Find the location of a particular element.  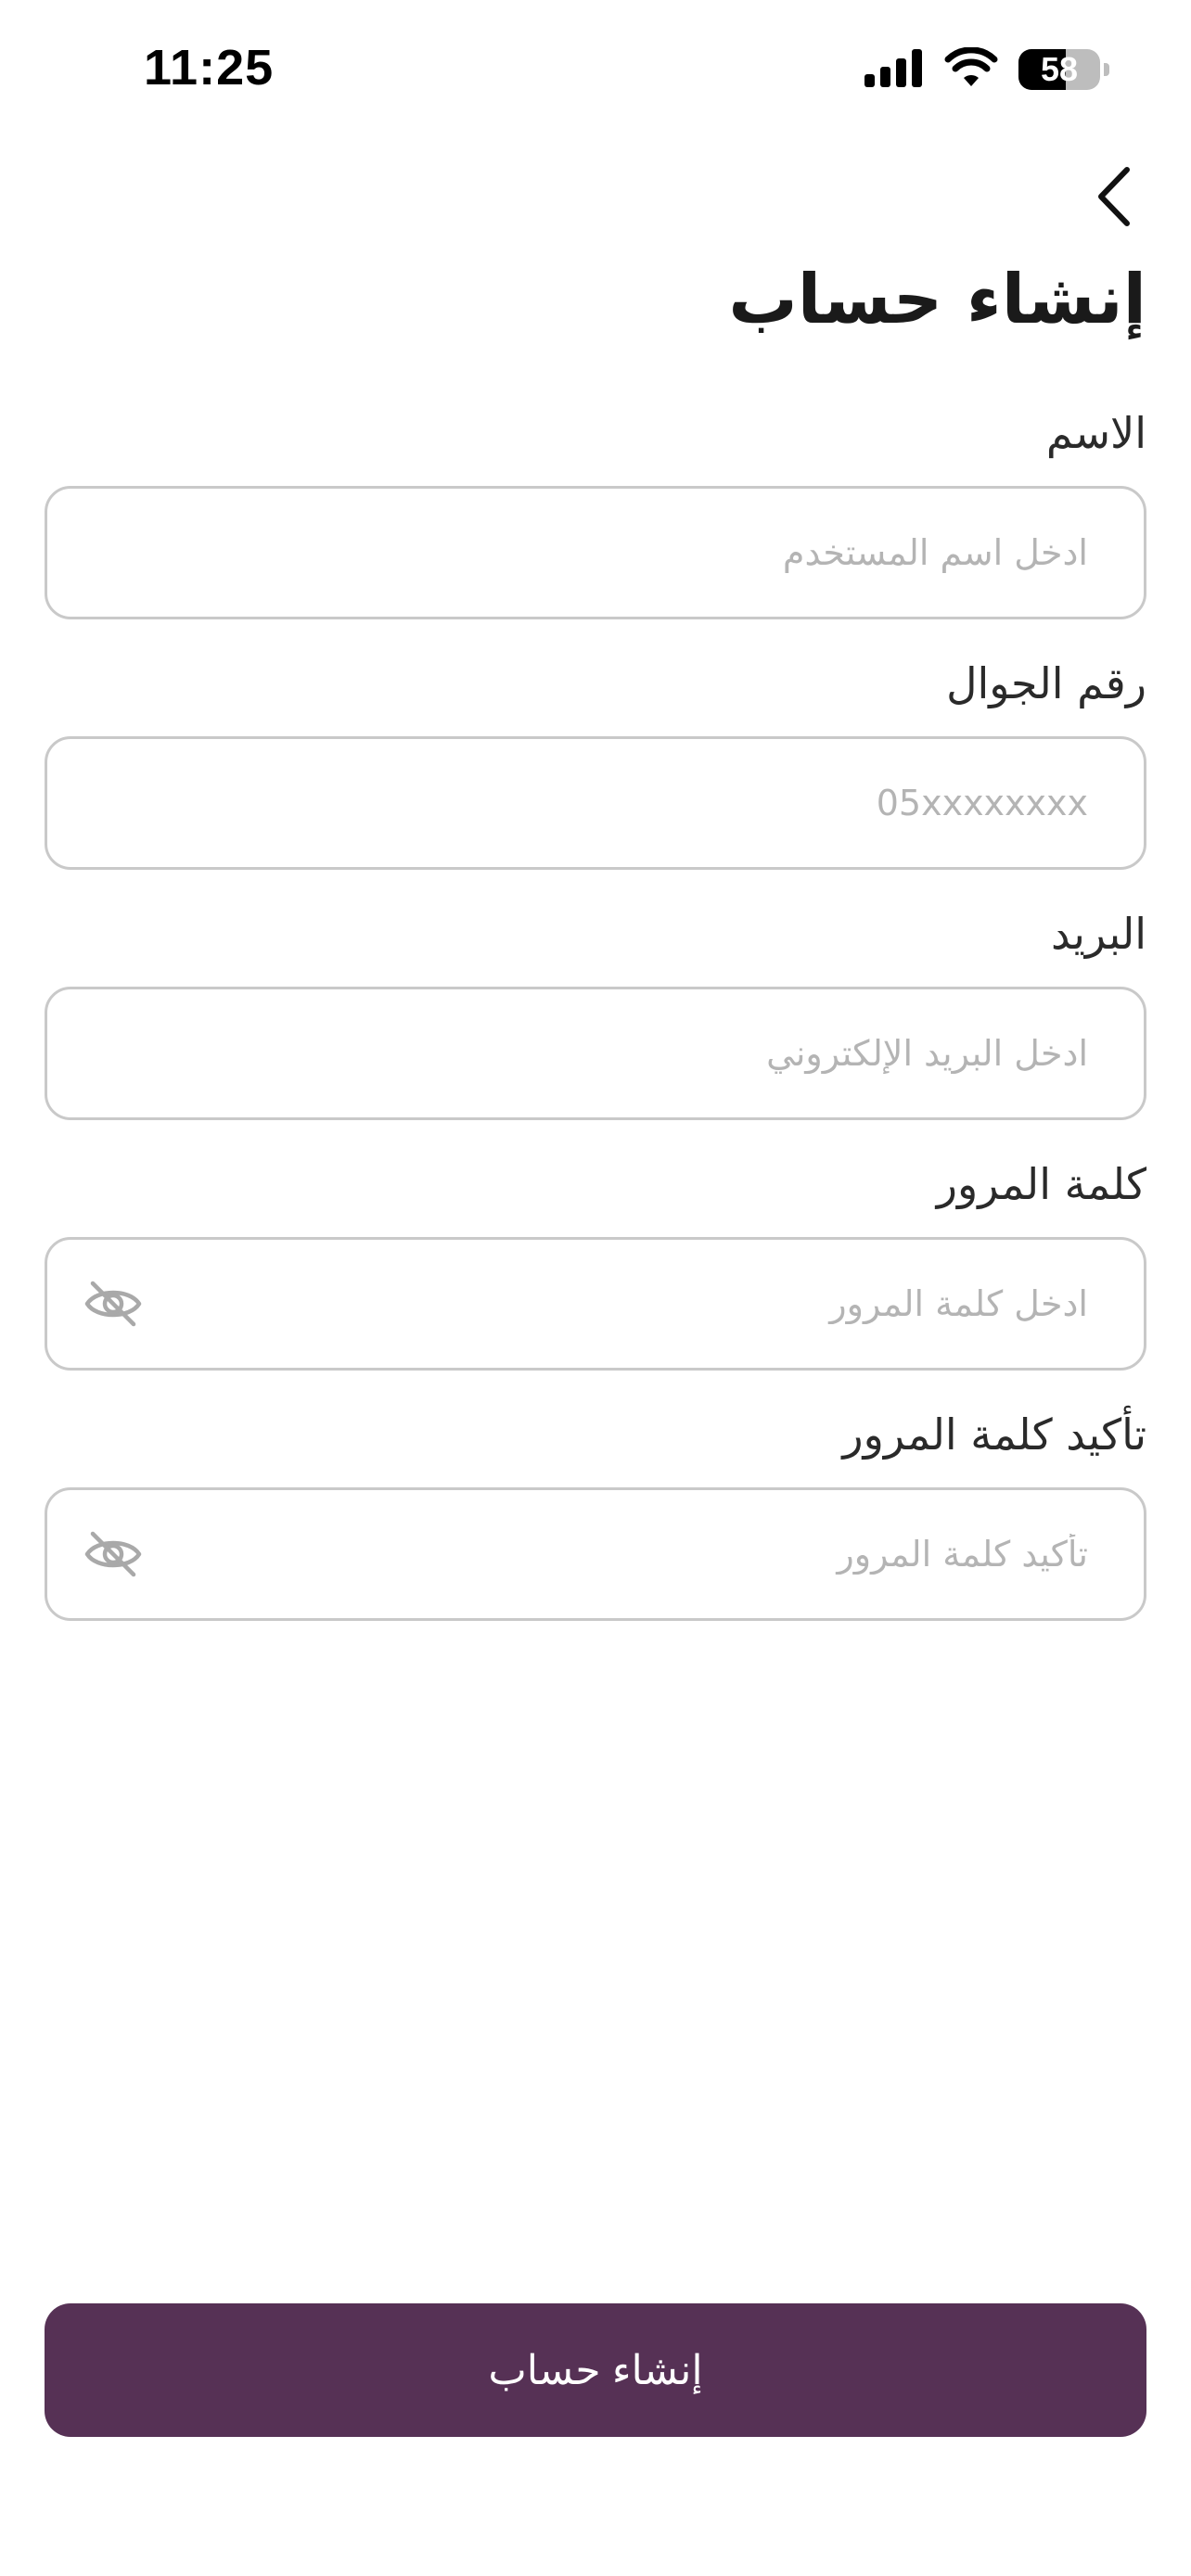

battery-level: 58 is located at coordinates (1059, 69).